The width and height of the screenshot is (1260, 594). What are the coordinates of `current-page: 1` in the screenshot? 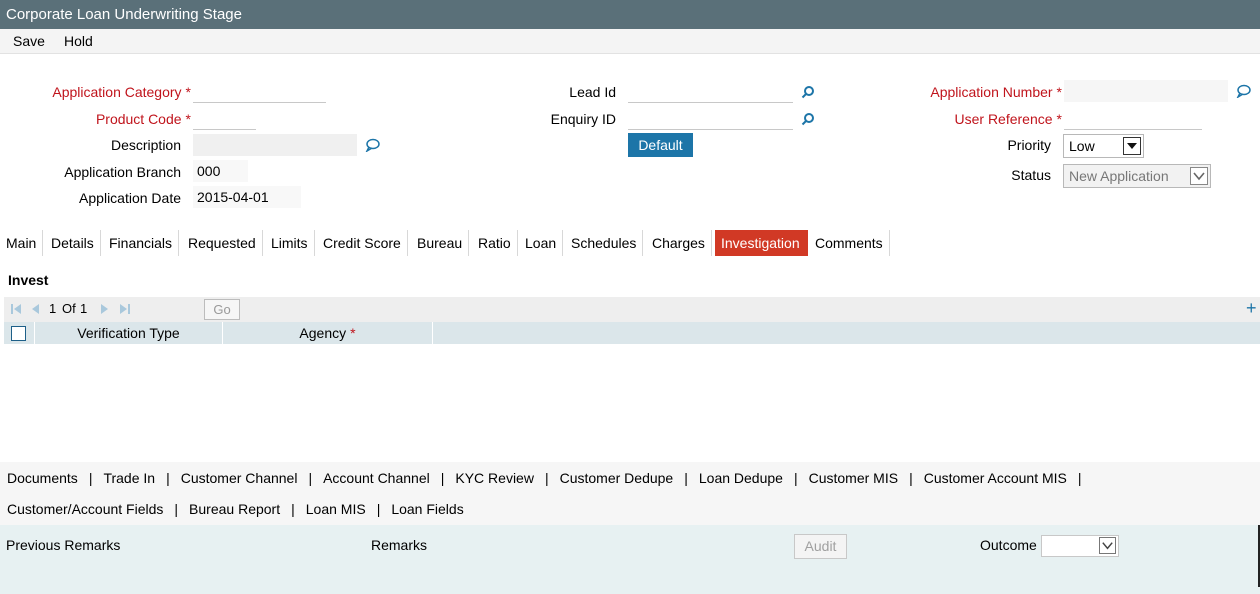 It's located at (53, 308).